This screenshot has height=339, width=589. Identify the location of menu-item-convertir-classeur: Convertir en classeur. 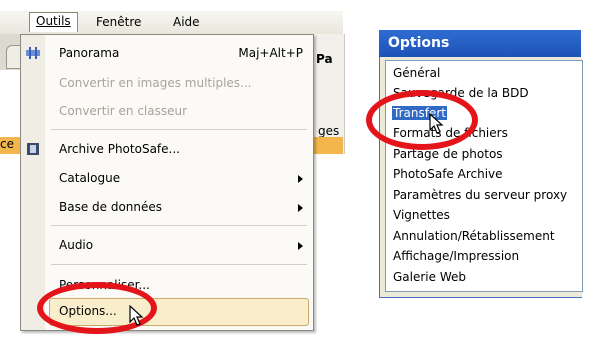
(123, 111).